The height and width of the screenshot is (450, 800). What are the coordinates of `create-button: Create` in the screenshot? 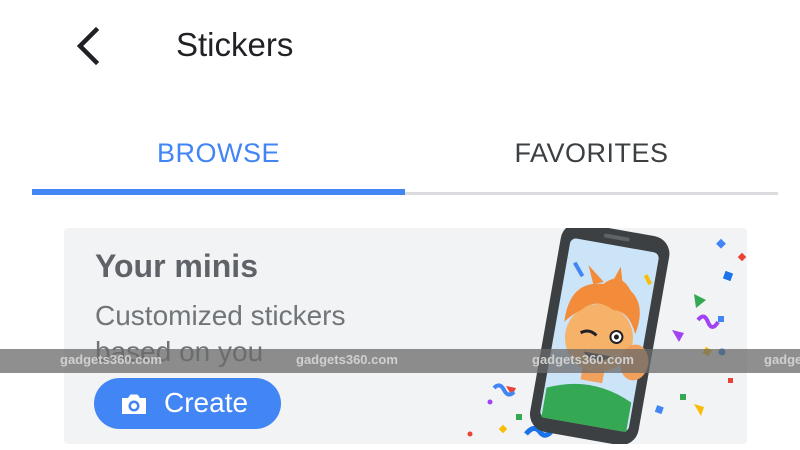 It's located at (187, 403).